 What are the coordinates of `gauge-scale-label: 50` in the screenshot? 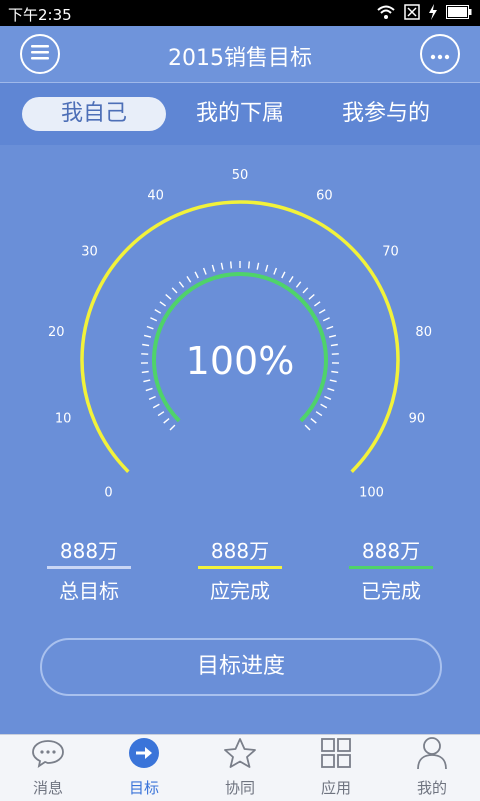 It's located at (240, 175).